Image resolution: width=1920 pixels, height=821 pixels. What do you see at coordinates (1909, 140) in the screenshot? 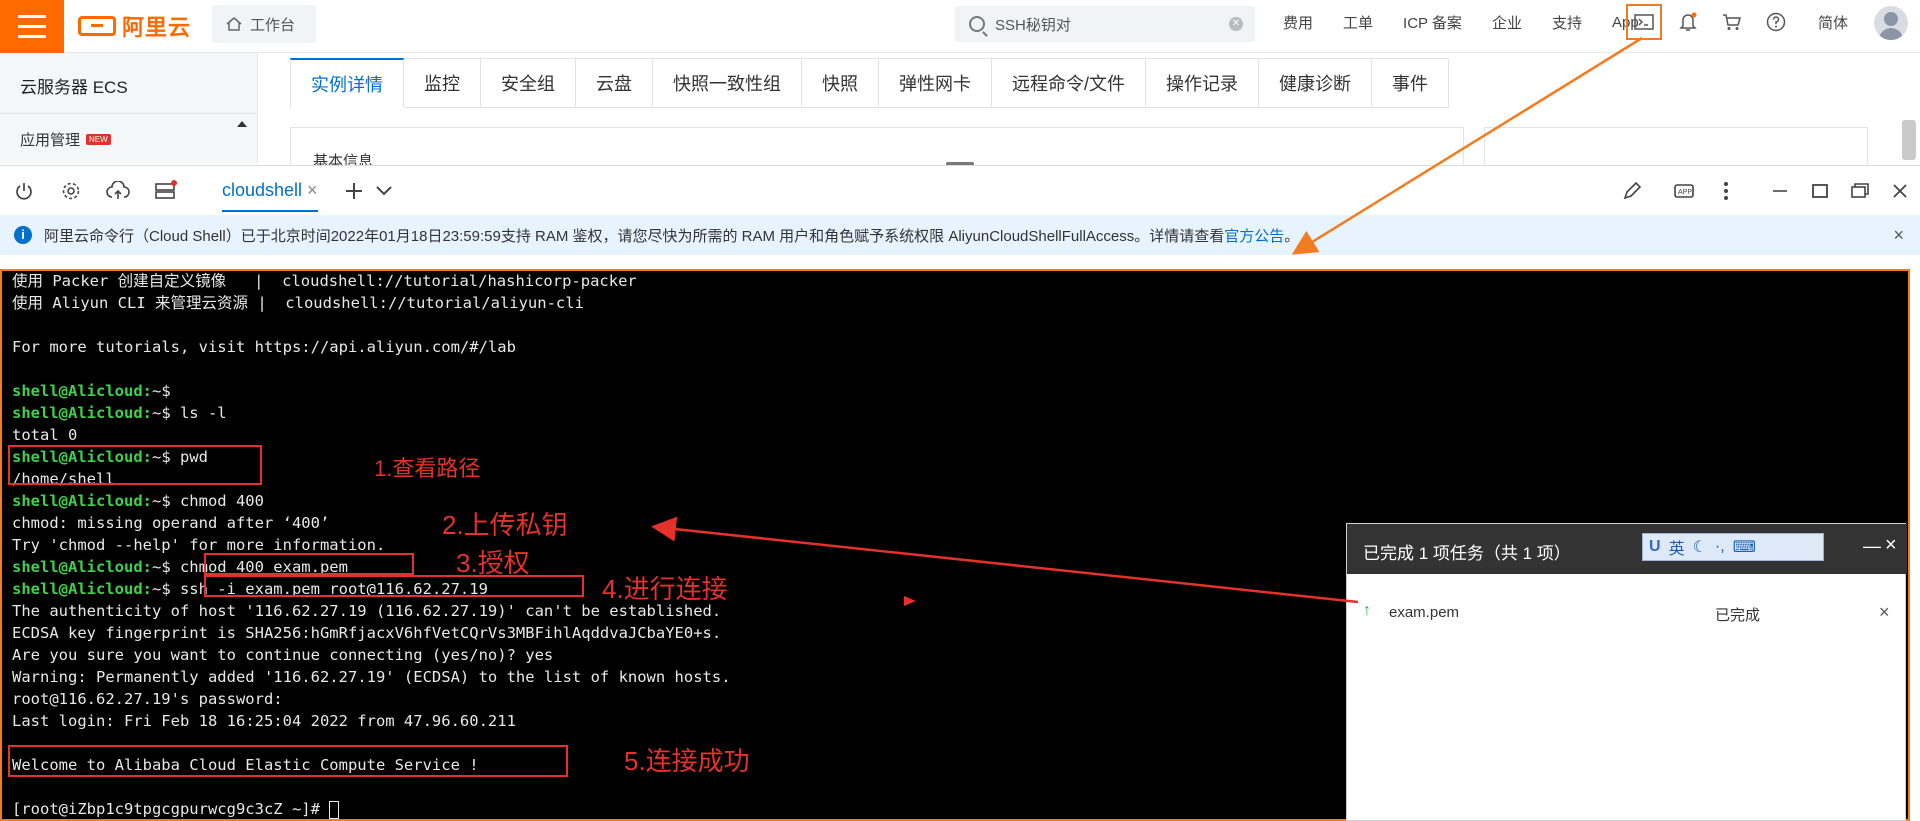
I see `page-scrollbar` at bounding box center [1909, 140].